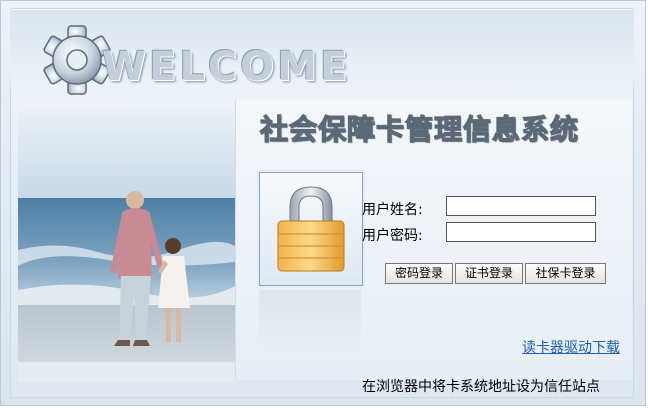  What do you see at coordinates (419, 129) in the screenshot?
I see `system-title: 社会保障卡管理信息系统` at bounding box center [419, 129].